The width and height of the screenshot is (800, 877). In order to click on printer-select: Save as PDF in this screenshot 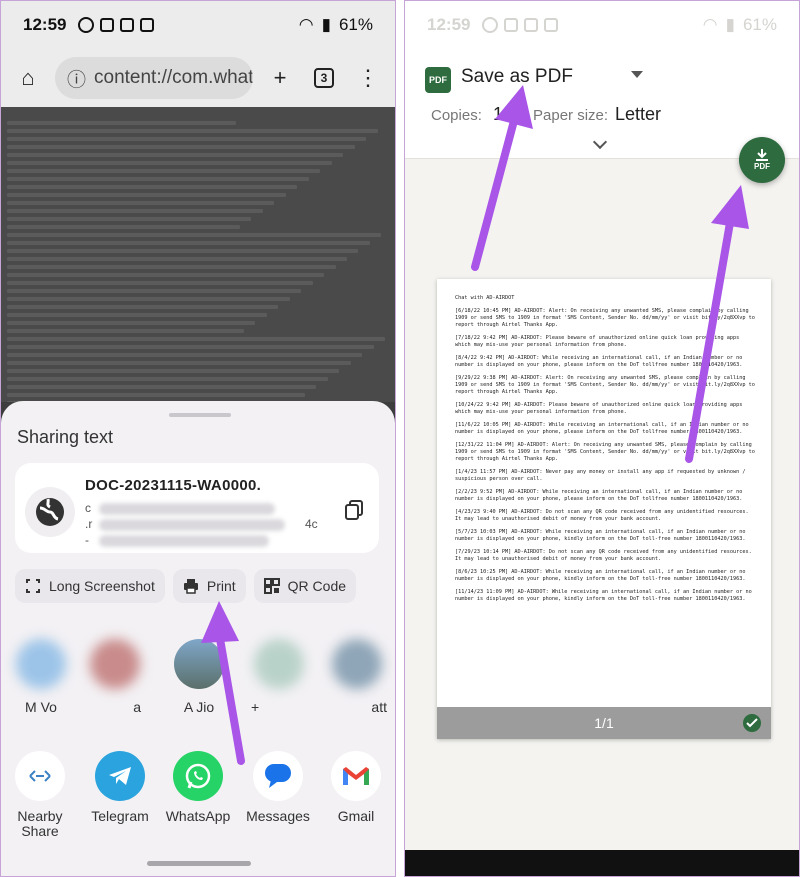, I will do `click(517, 77)`.